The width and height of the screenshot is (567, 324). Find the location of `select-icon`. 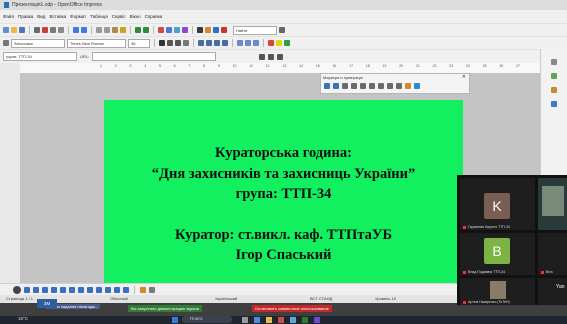

select-icon is located at coordinates (17, 289).